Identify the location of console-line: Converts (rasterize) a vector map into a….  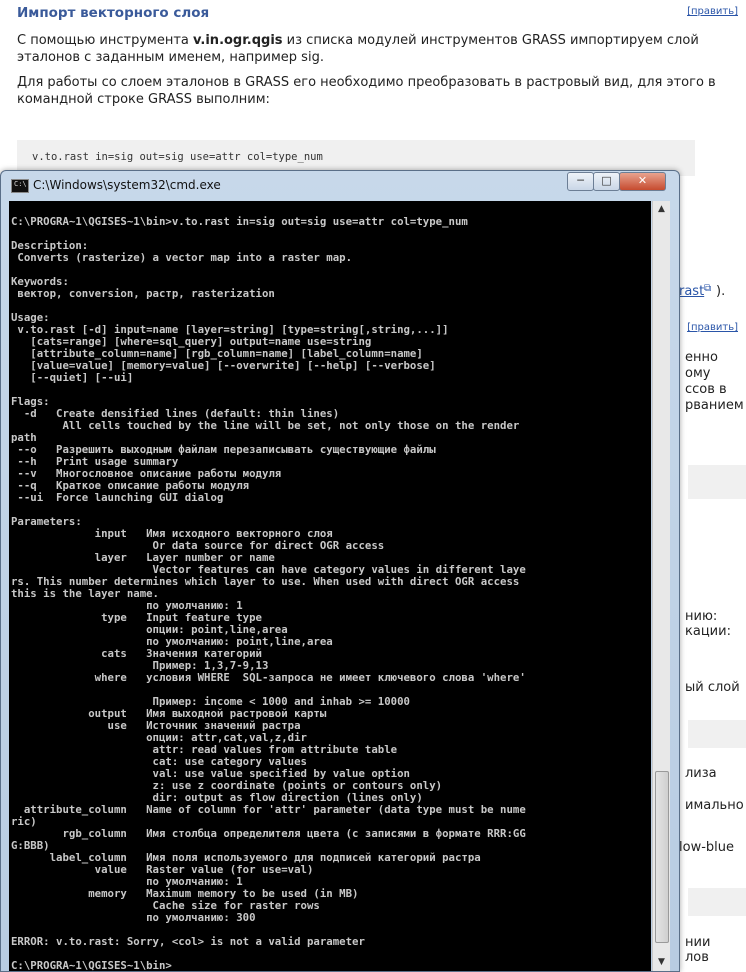
(185, 257).